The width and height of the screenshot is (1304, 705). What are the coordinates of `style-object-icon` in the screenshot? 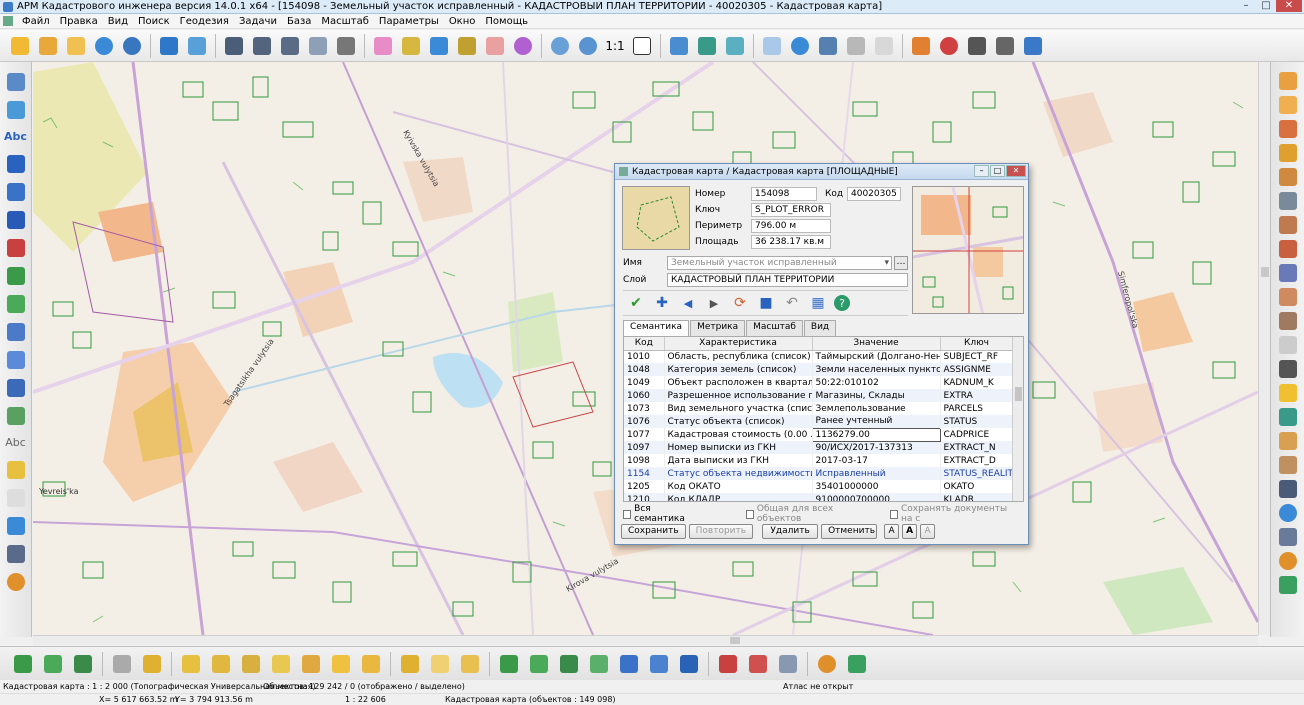 It's located at (523, 46).